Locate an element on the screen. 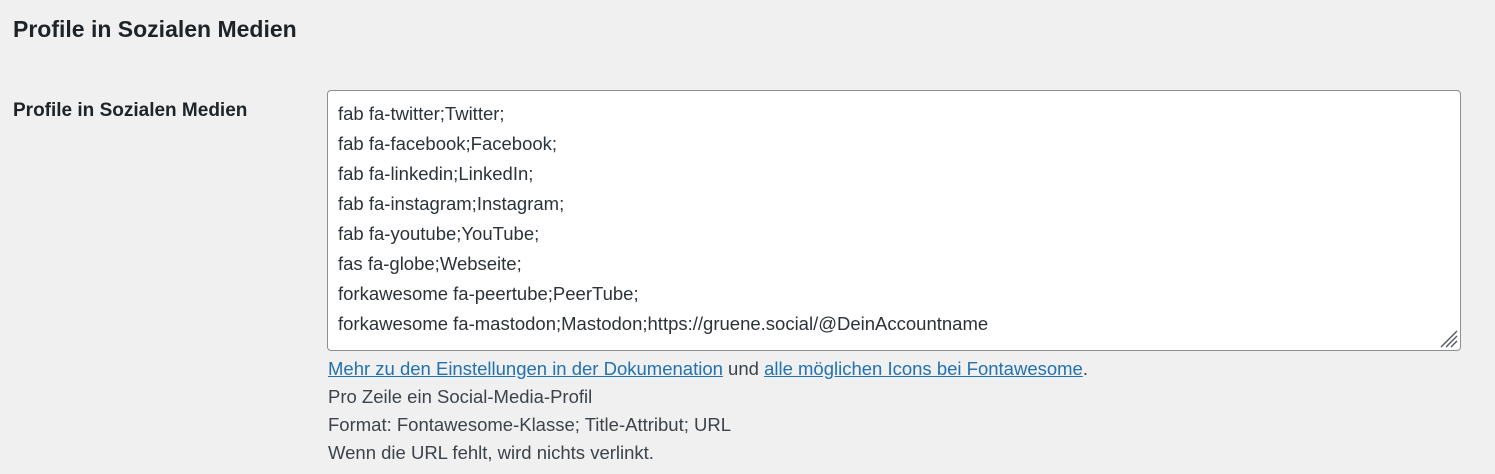  section-title: Profile in Sozialen Medien is located at coordinates (155, 29).